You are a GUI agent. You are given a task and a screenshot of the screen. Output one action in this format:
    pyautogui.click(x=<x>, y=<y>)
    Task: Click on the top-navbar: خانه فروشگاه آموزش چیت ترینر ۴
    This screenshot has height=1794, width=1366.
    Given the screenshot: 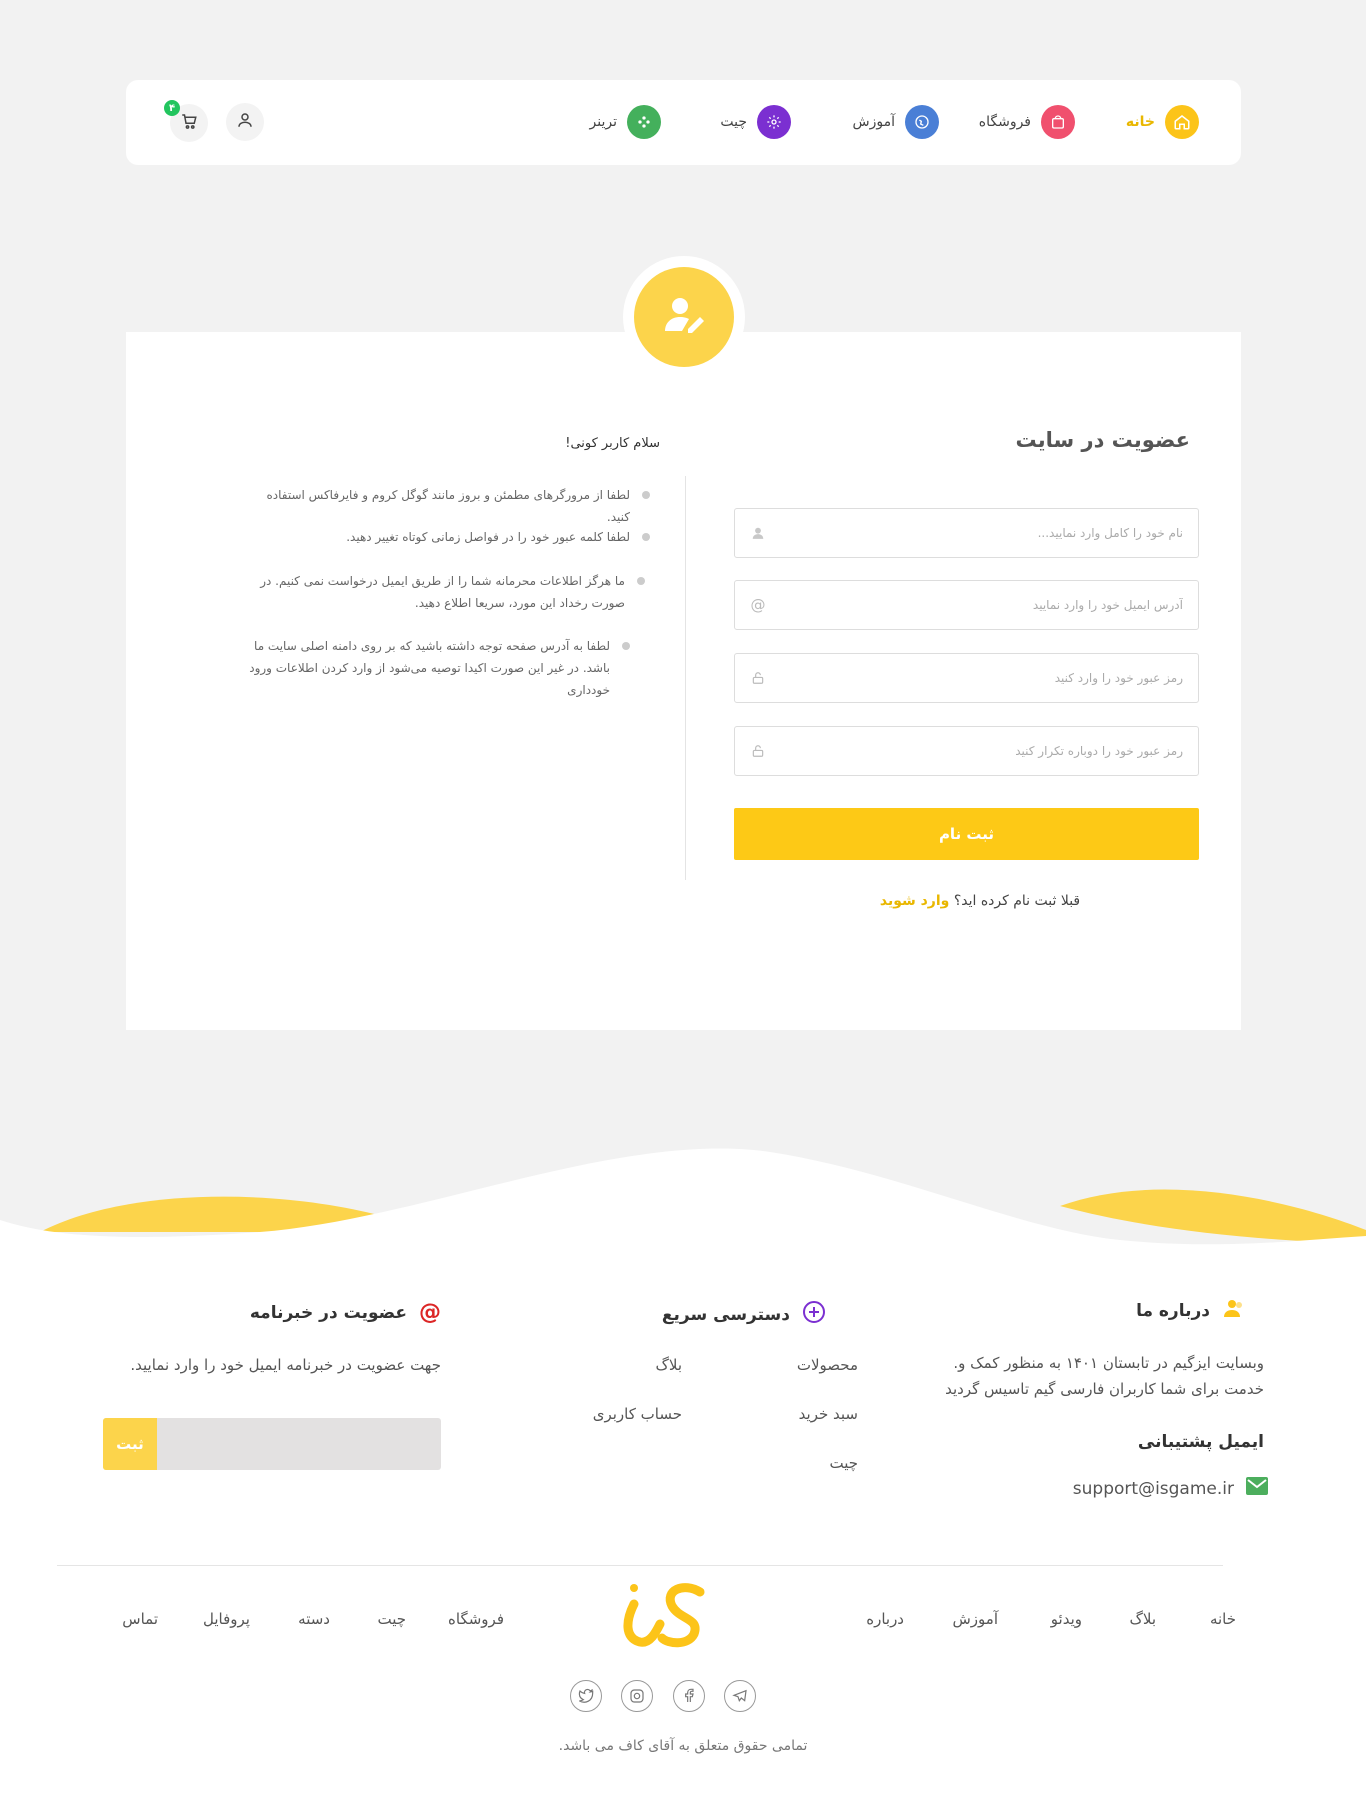 What is the action you would take?
    pyautogui.click(x=683, y=122)
    